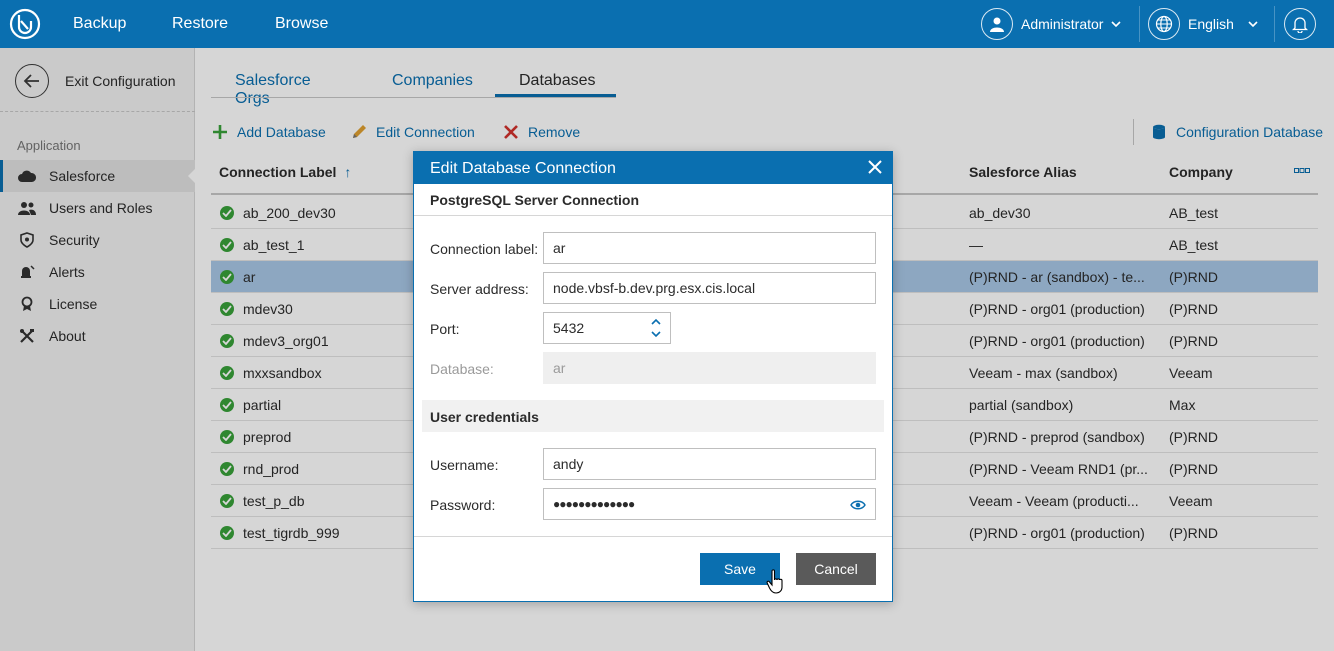 The width and height of the screenshot is (1334, 651). I want to click on close-icon, so click(875, 167).